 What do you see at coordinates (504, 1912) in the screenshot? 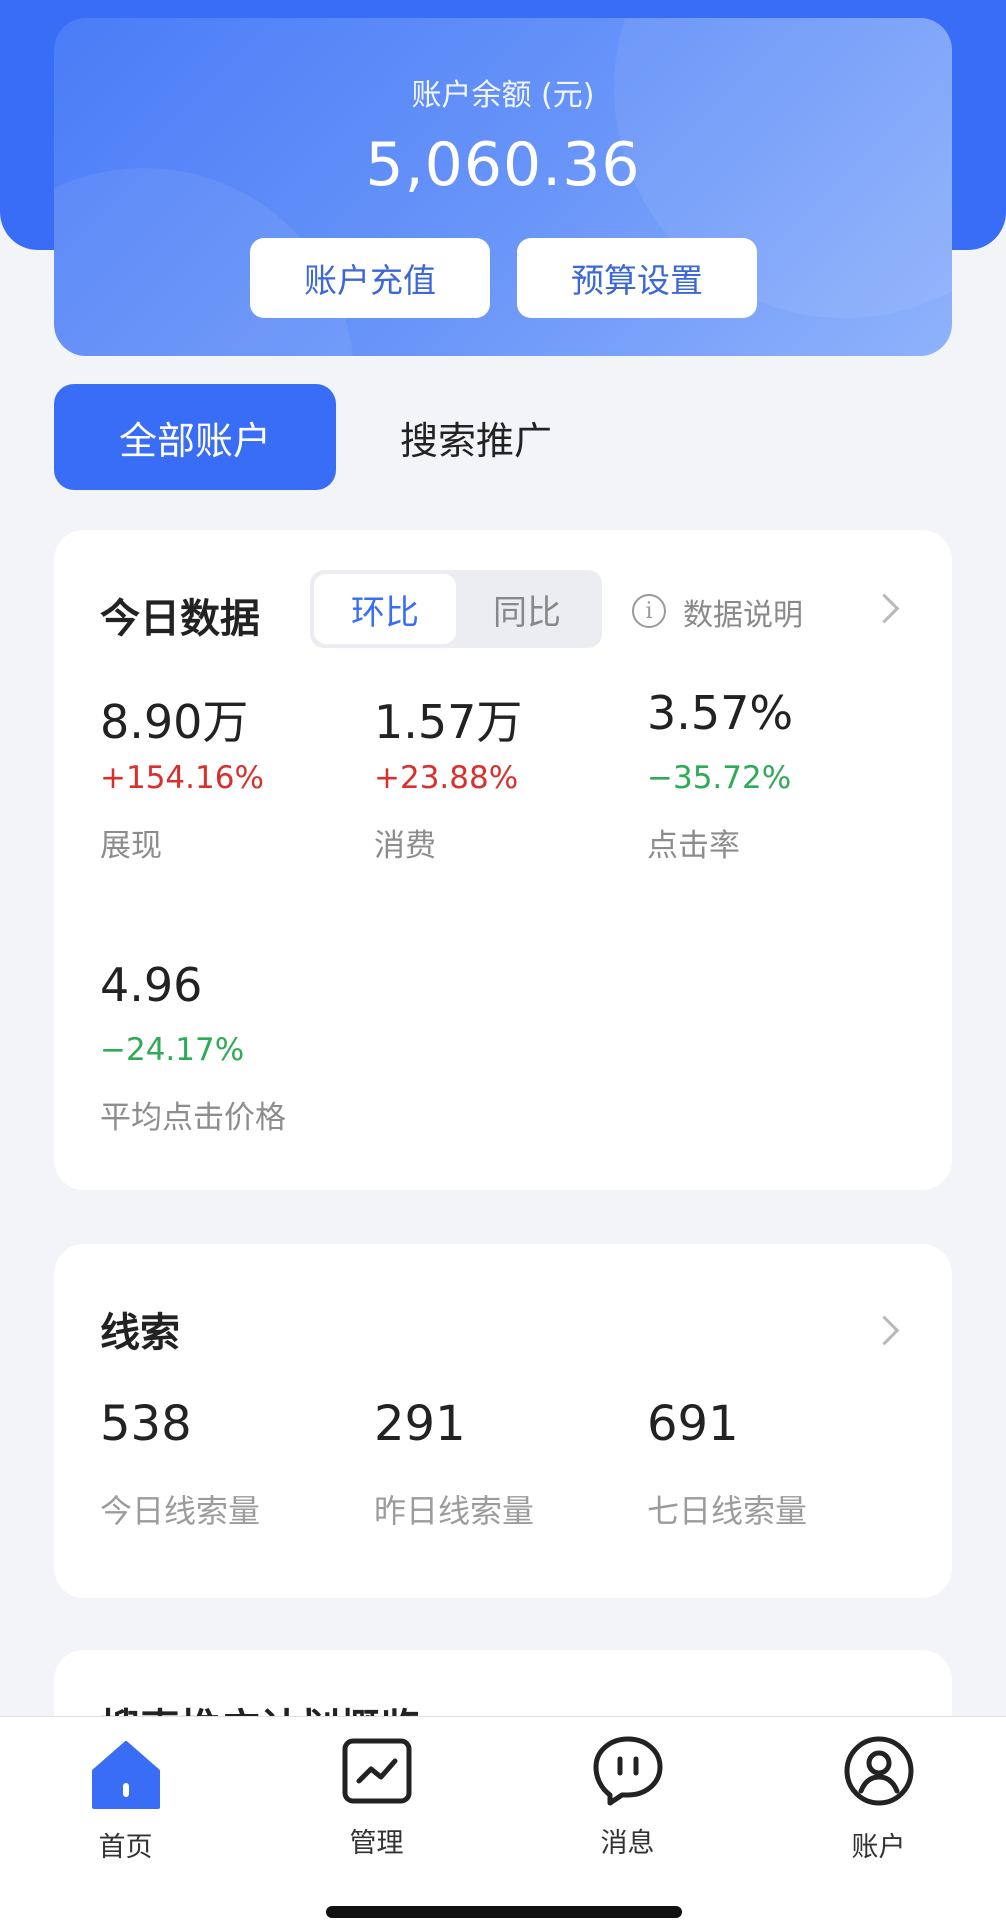
I see `home-indicator` at bounding box center [504, 1912].